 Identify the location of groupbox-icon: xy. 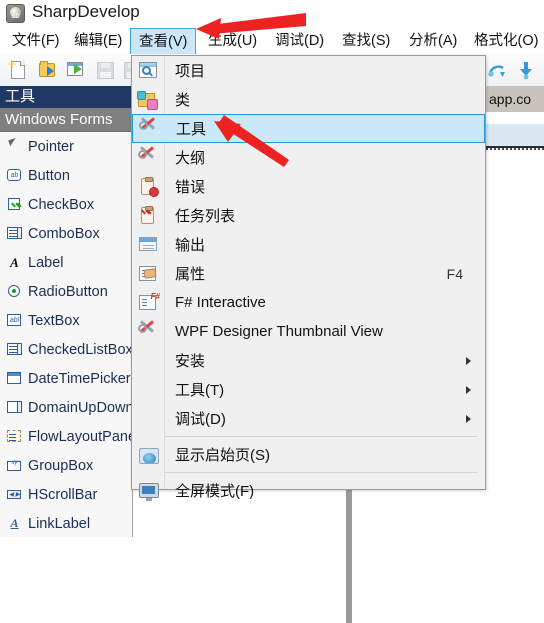
(14, 465).